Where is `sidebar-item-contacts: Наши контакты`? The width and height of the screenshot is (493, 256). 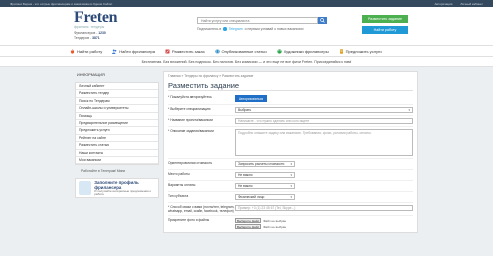
sidebar-item-contacts: Наши контакты is located at coordinates (117, 153).